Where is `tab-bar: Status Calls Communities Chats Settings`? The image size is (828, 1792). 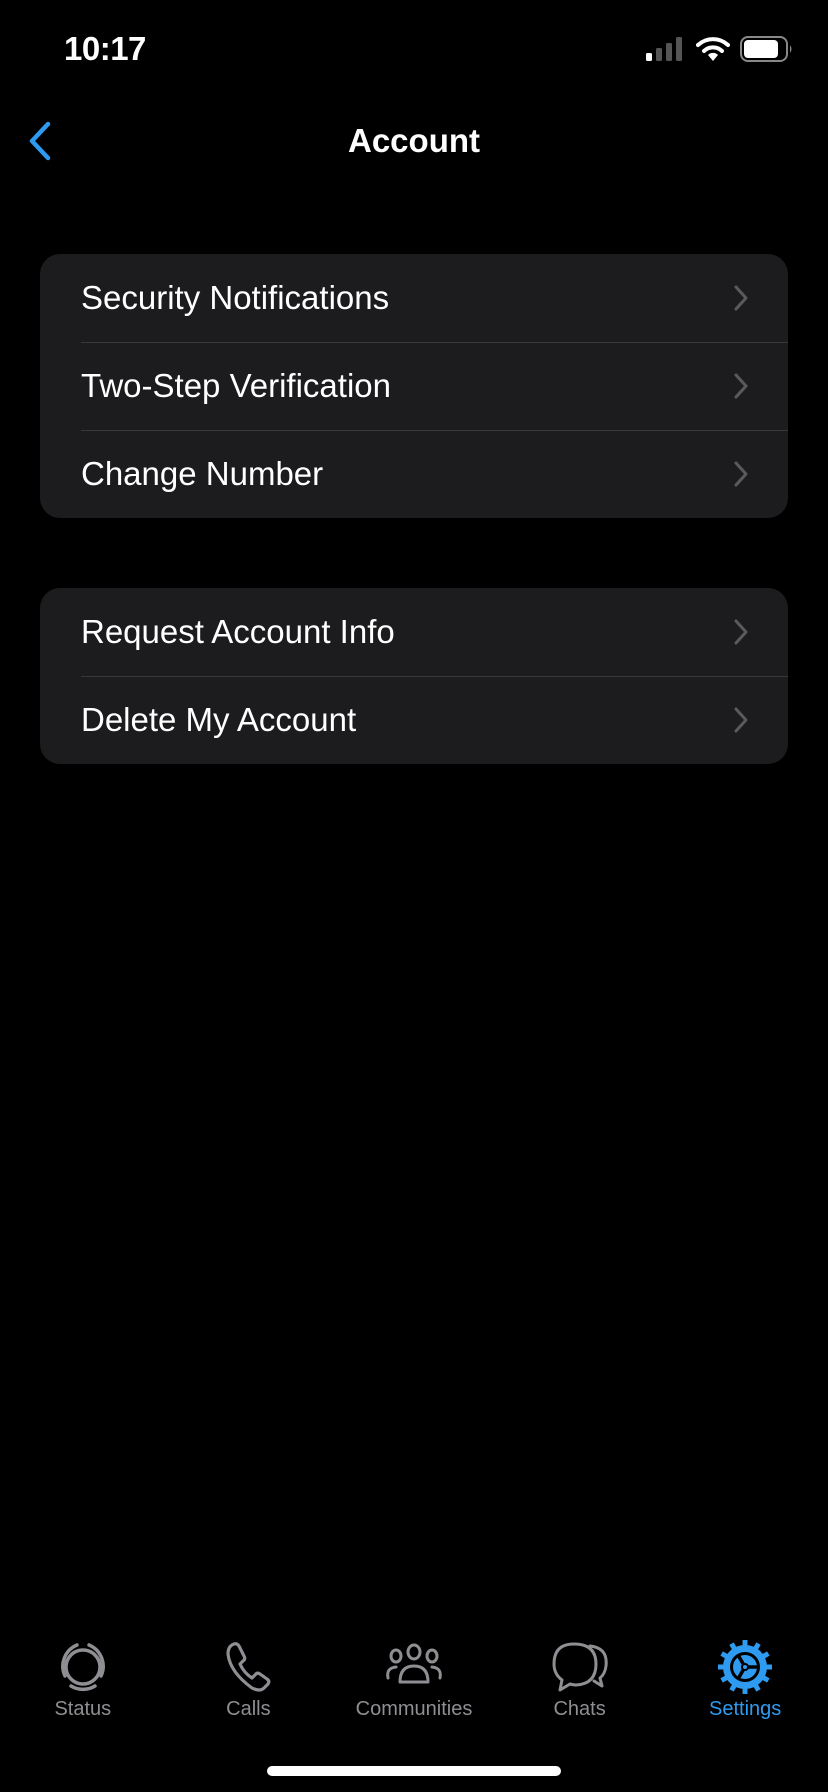 tab-bar: Status Calls Communities Chats Settings is located at coordinates (414, 1675).